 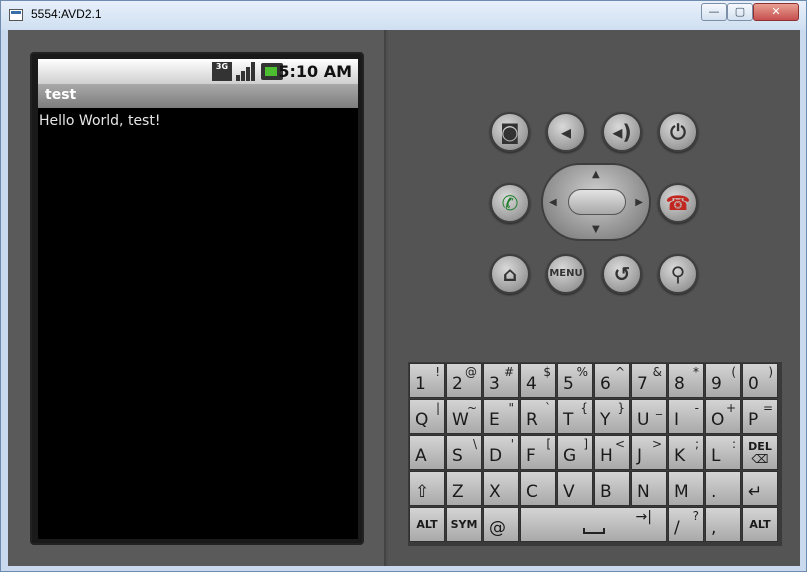 What do you see at coordinates (427, 416) in the screenshot?
I see `key-Q: Q |` at bounding box center [427, 416].